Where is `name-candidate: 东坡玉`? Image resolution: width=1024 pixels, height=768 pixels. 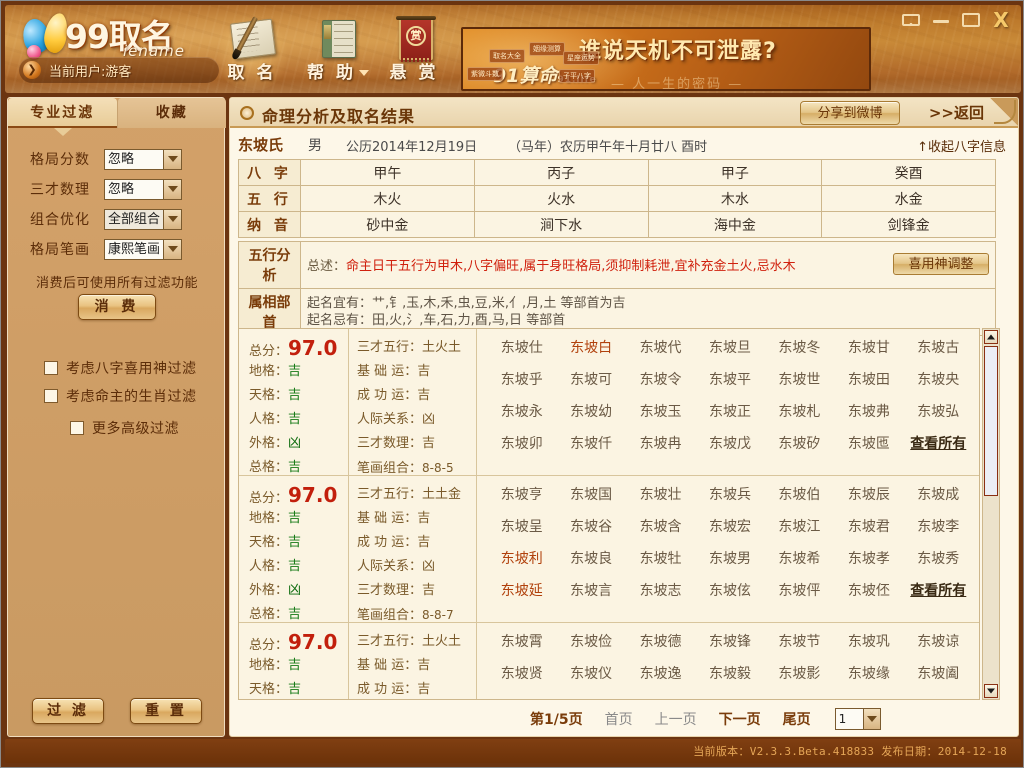
name-candidate: 东坡玉 is located at coordinates (660, 411).